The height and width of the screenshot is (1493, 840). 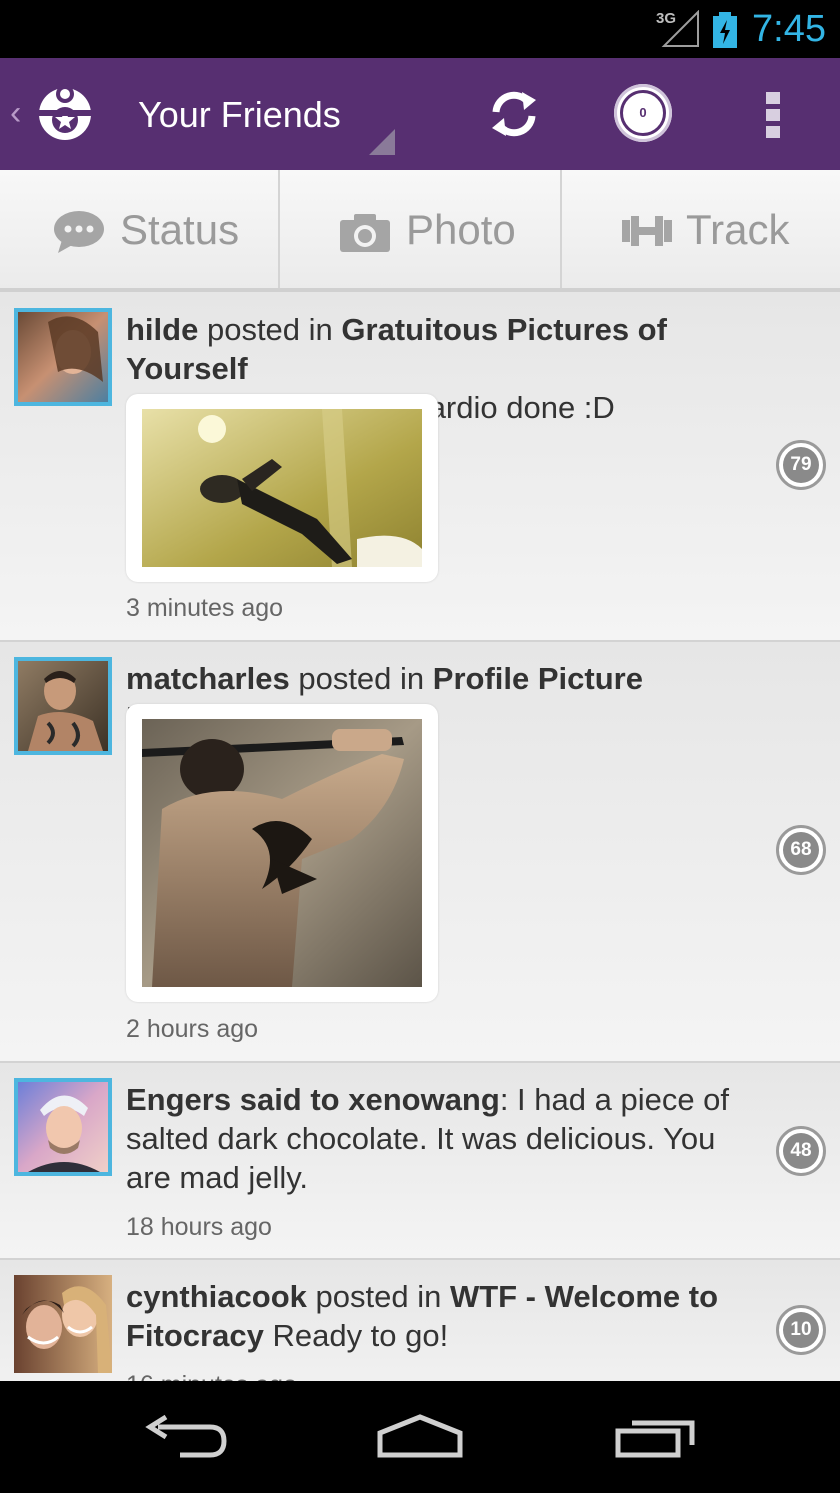 I want to click on notification-count: 0, so click(x=643, y=113).